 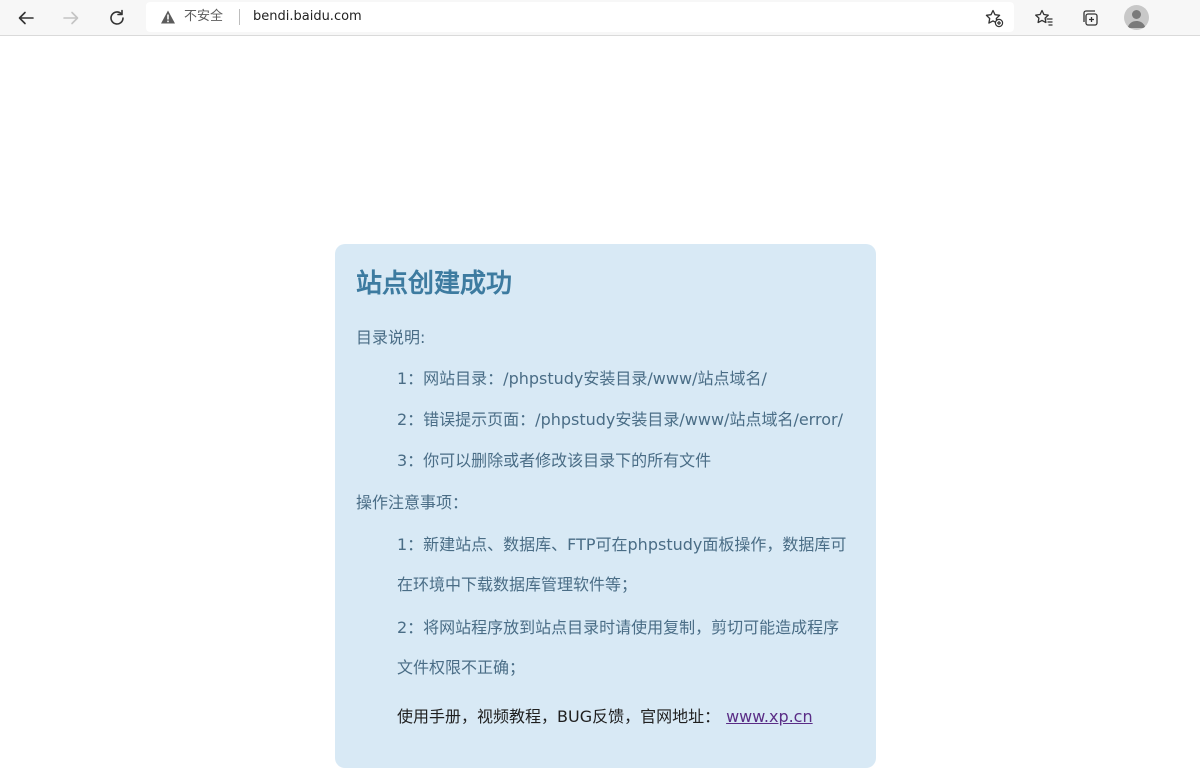 I want to click on directory-item: 1：网站目录：/phpstudy安装目录/www/站点域名/, so click(x=582, y=378).